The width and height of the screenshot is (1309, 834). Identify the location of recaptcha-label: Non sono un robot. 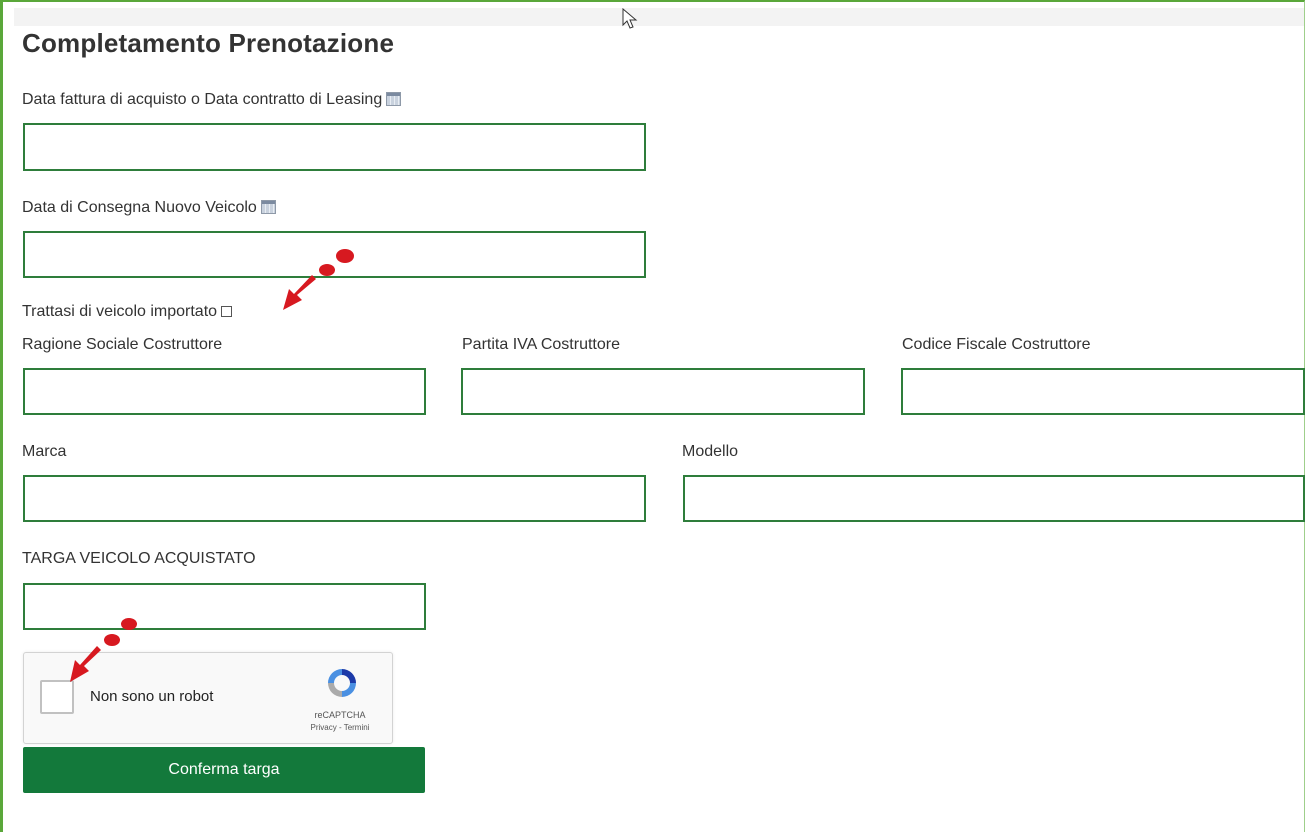
(152, 696).